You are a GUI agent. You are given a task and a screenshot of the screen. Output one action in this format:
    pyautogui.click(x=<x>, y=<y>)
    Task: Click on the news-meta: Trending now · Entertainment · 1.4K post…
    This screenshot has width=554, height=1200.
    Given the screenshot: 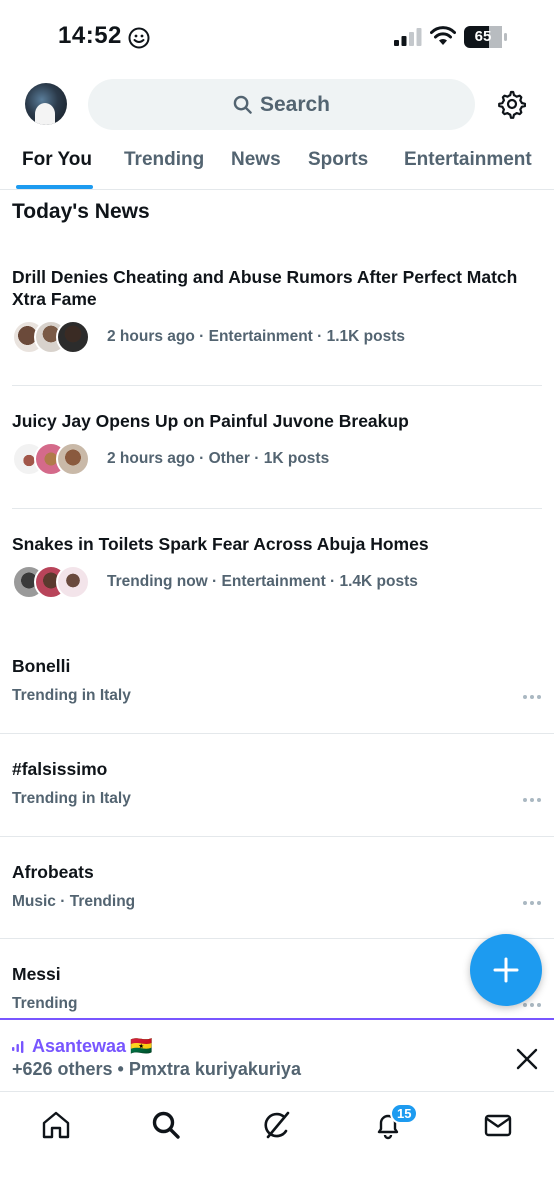 What is the action you would take?
    pyautogui.click(x=262, y=581)
    